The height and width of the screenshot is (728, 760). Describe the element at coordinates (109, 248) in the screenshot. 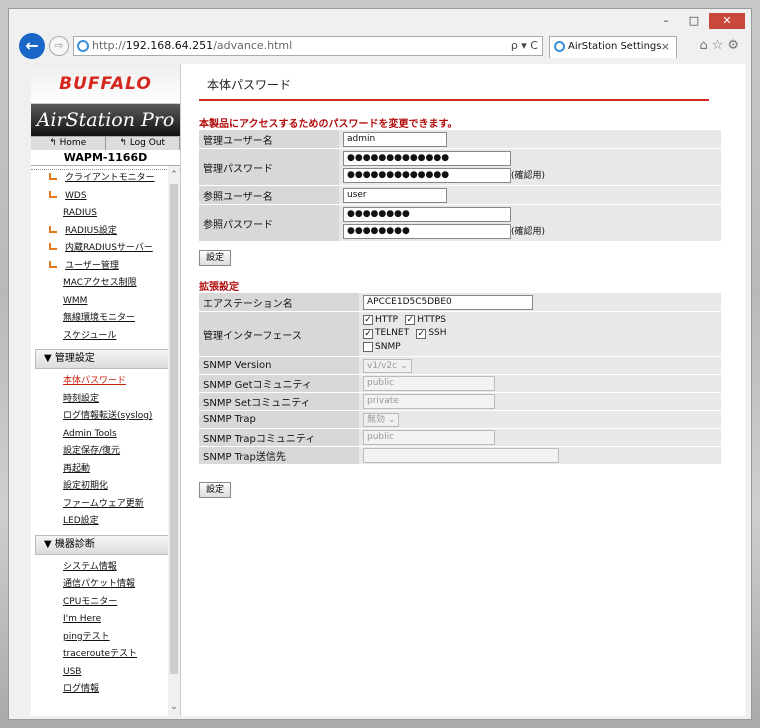

I see `sidebar-item-label: 内蔵RADIUSサーバー` at that location.